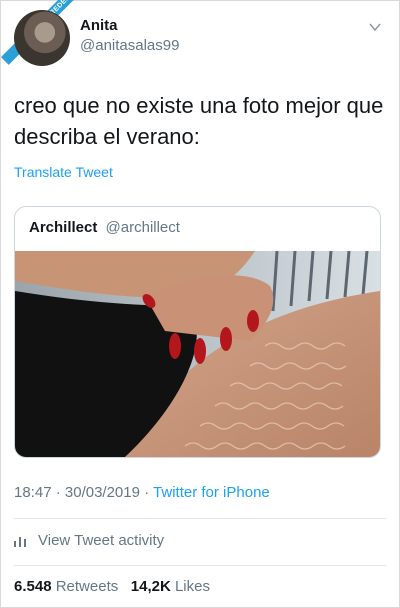 Image resolution: width=400 pixels, height=608 pixels. Describe the element at coordinates (211, 492) in the screenshot. I see `tweet-source-link: Twitter for iPhone` at that location.